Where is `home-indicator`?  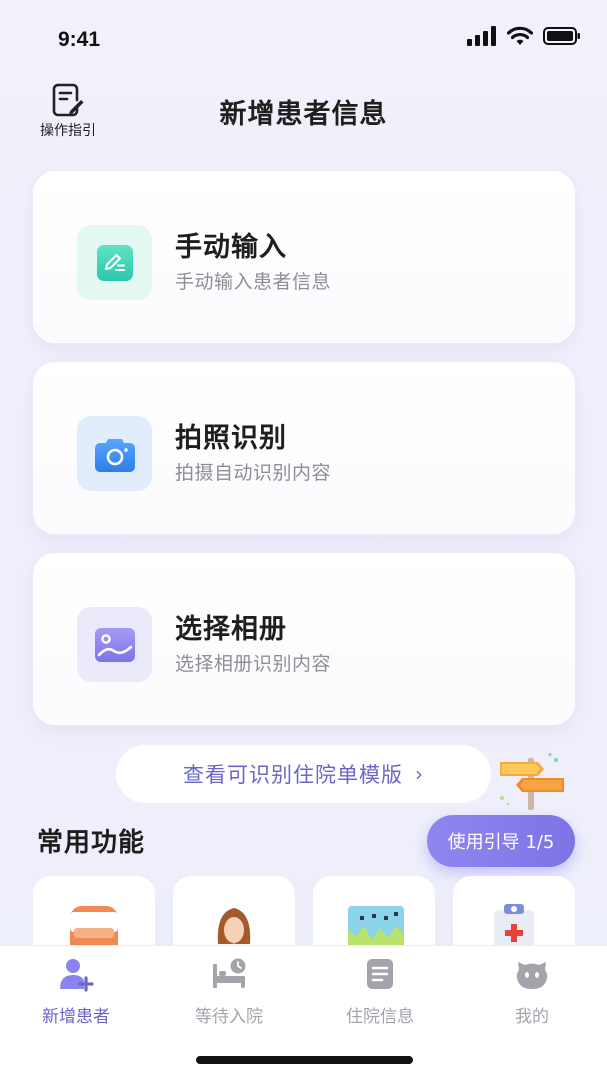
home-indicator is located at coordinates (304, 1060).